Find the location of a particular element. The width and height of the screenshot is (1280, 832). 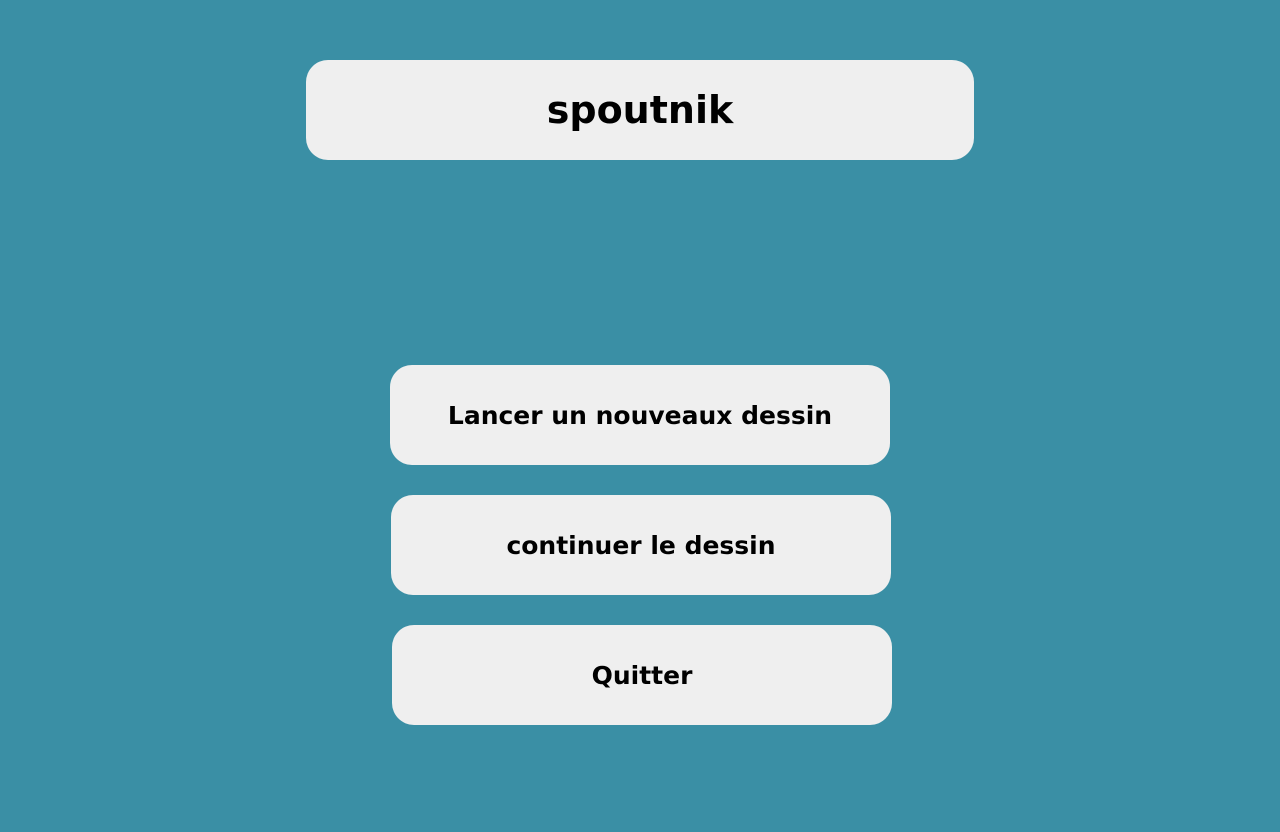

quit-button: Quitter is located at coordinates (642, 675).